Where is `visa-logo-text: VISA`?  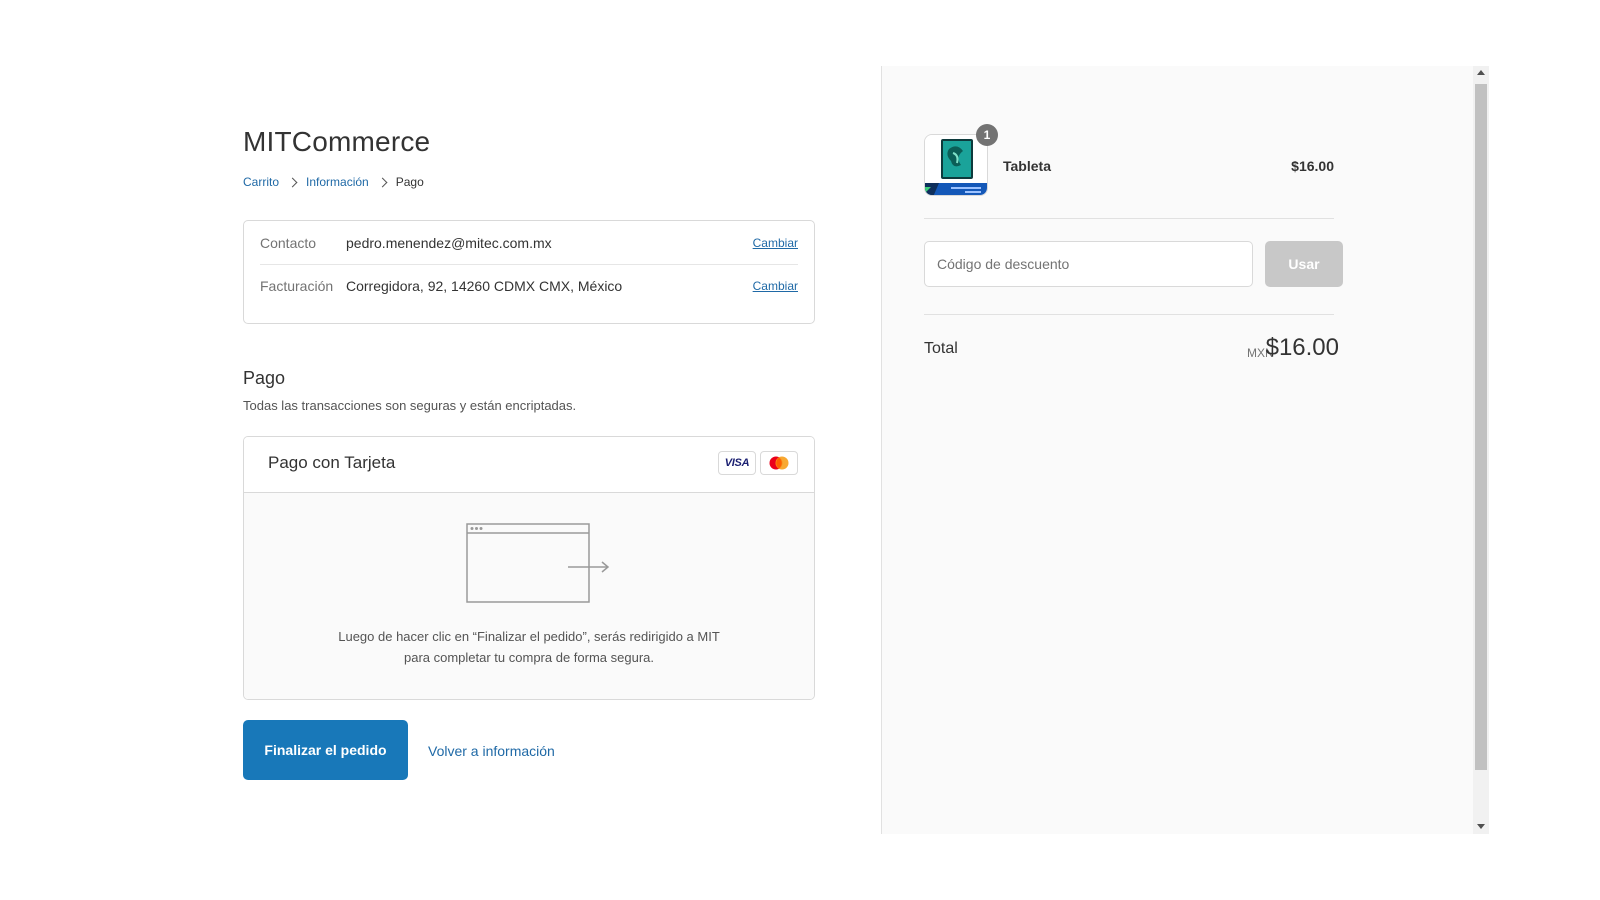 visa-logo-text: VISA is located at coordinates (737, 463).